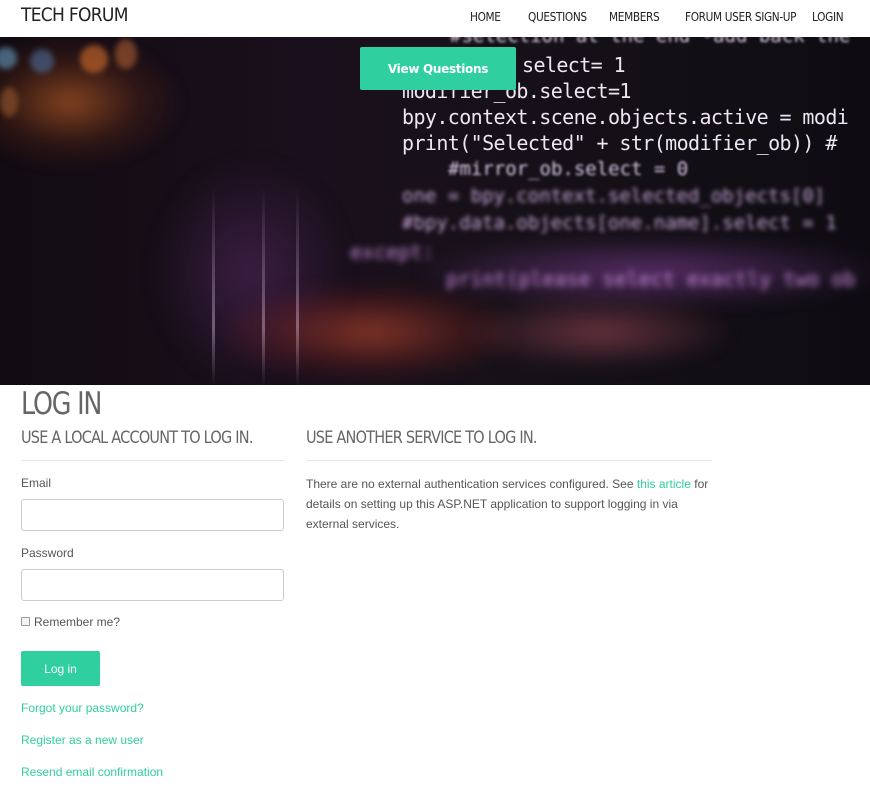  What do you see at coordinates (574, 65) in the screenshot?
I see `hero-code-line: select= 1` at bounding box center [574, 65].